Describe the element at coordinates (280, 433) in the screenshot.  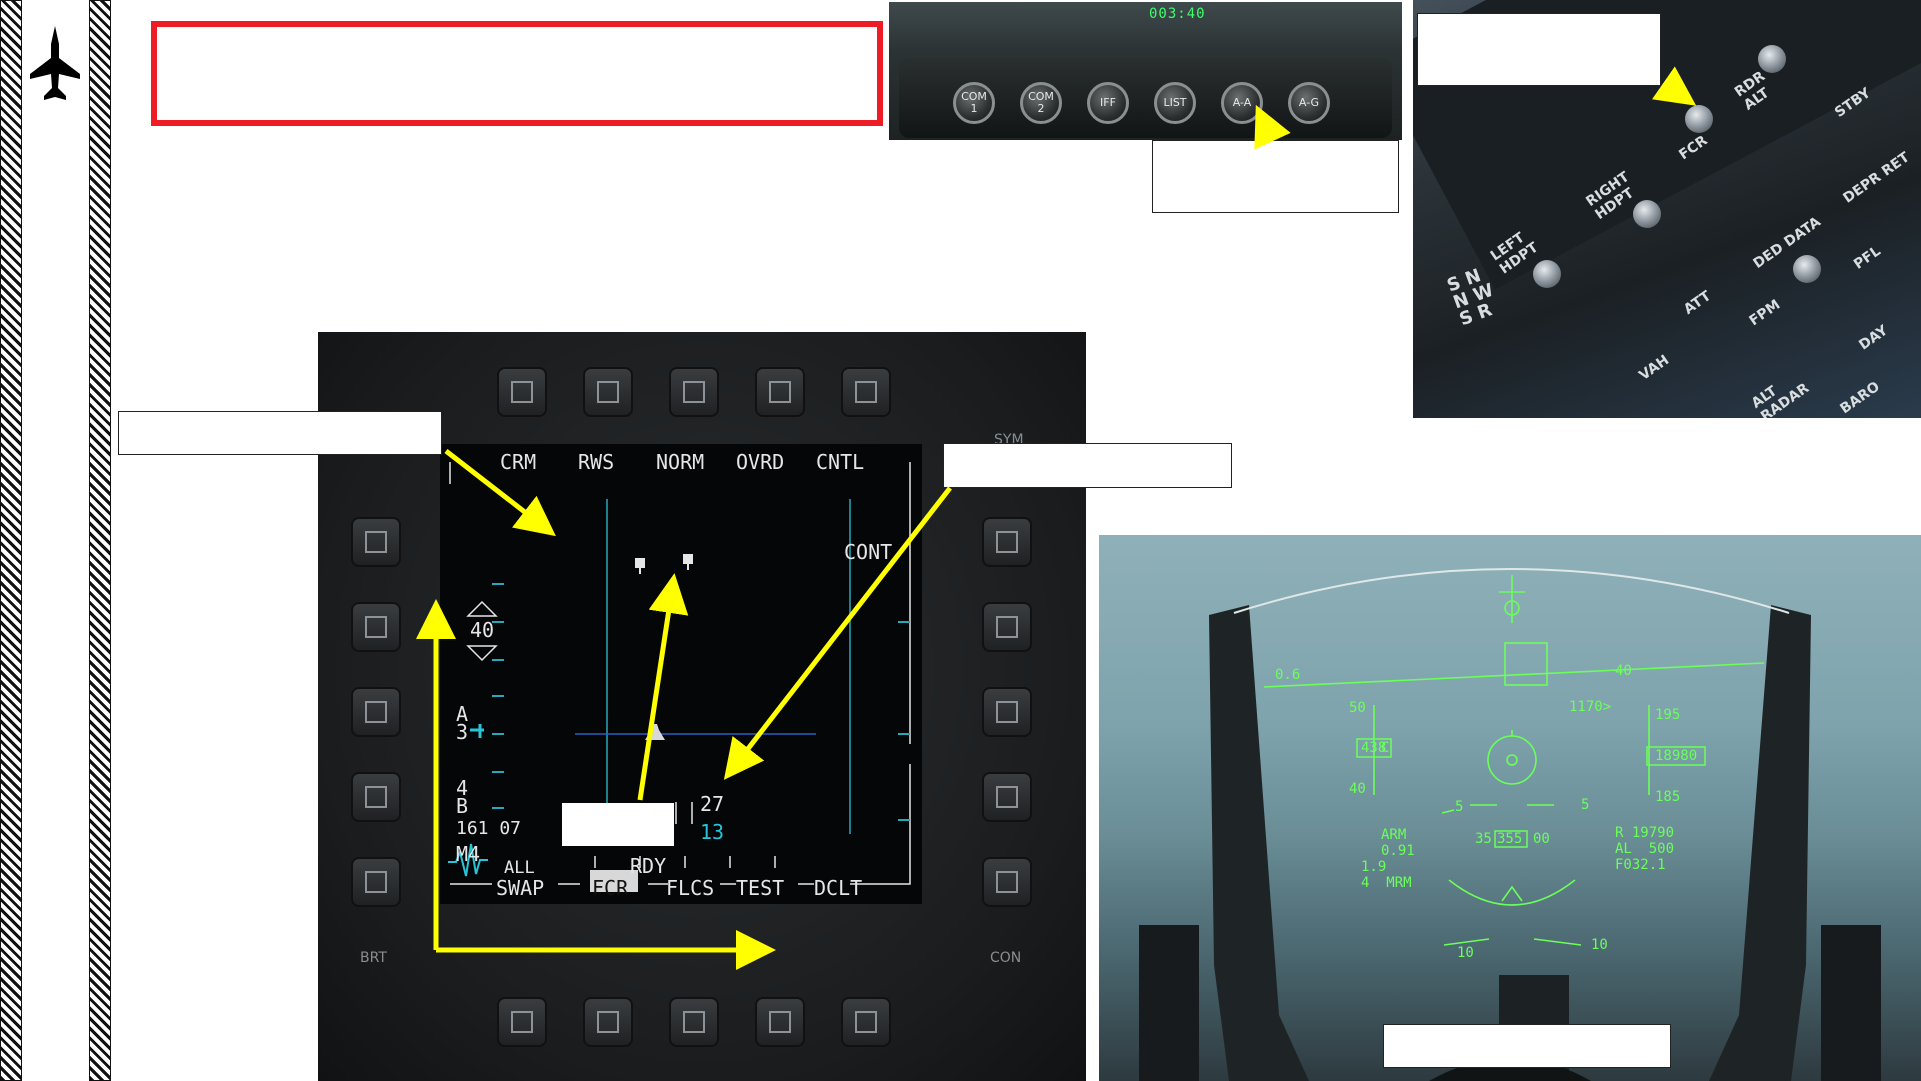
I see `mfd-mode-callout` at that location.